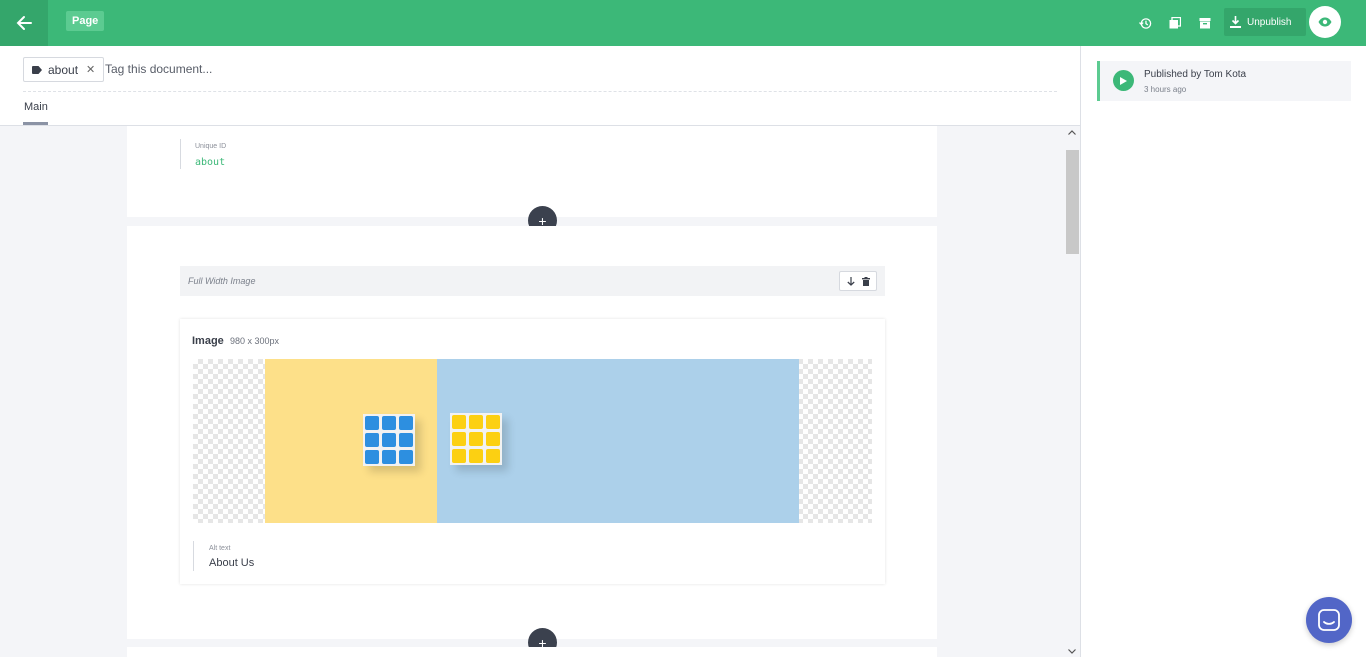 Image resolution: width=1366 pixels, height=657 pixels. I want to click on uid-label: Unique ID, so click(211, 146).